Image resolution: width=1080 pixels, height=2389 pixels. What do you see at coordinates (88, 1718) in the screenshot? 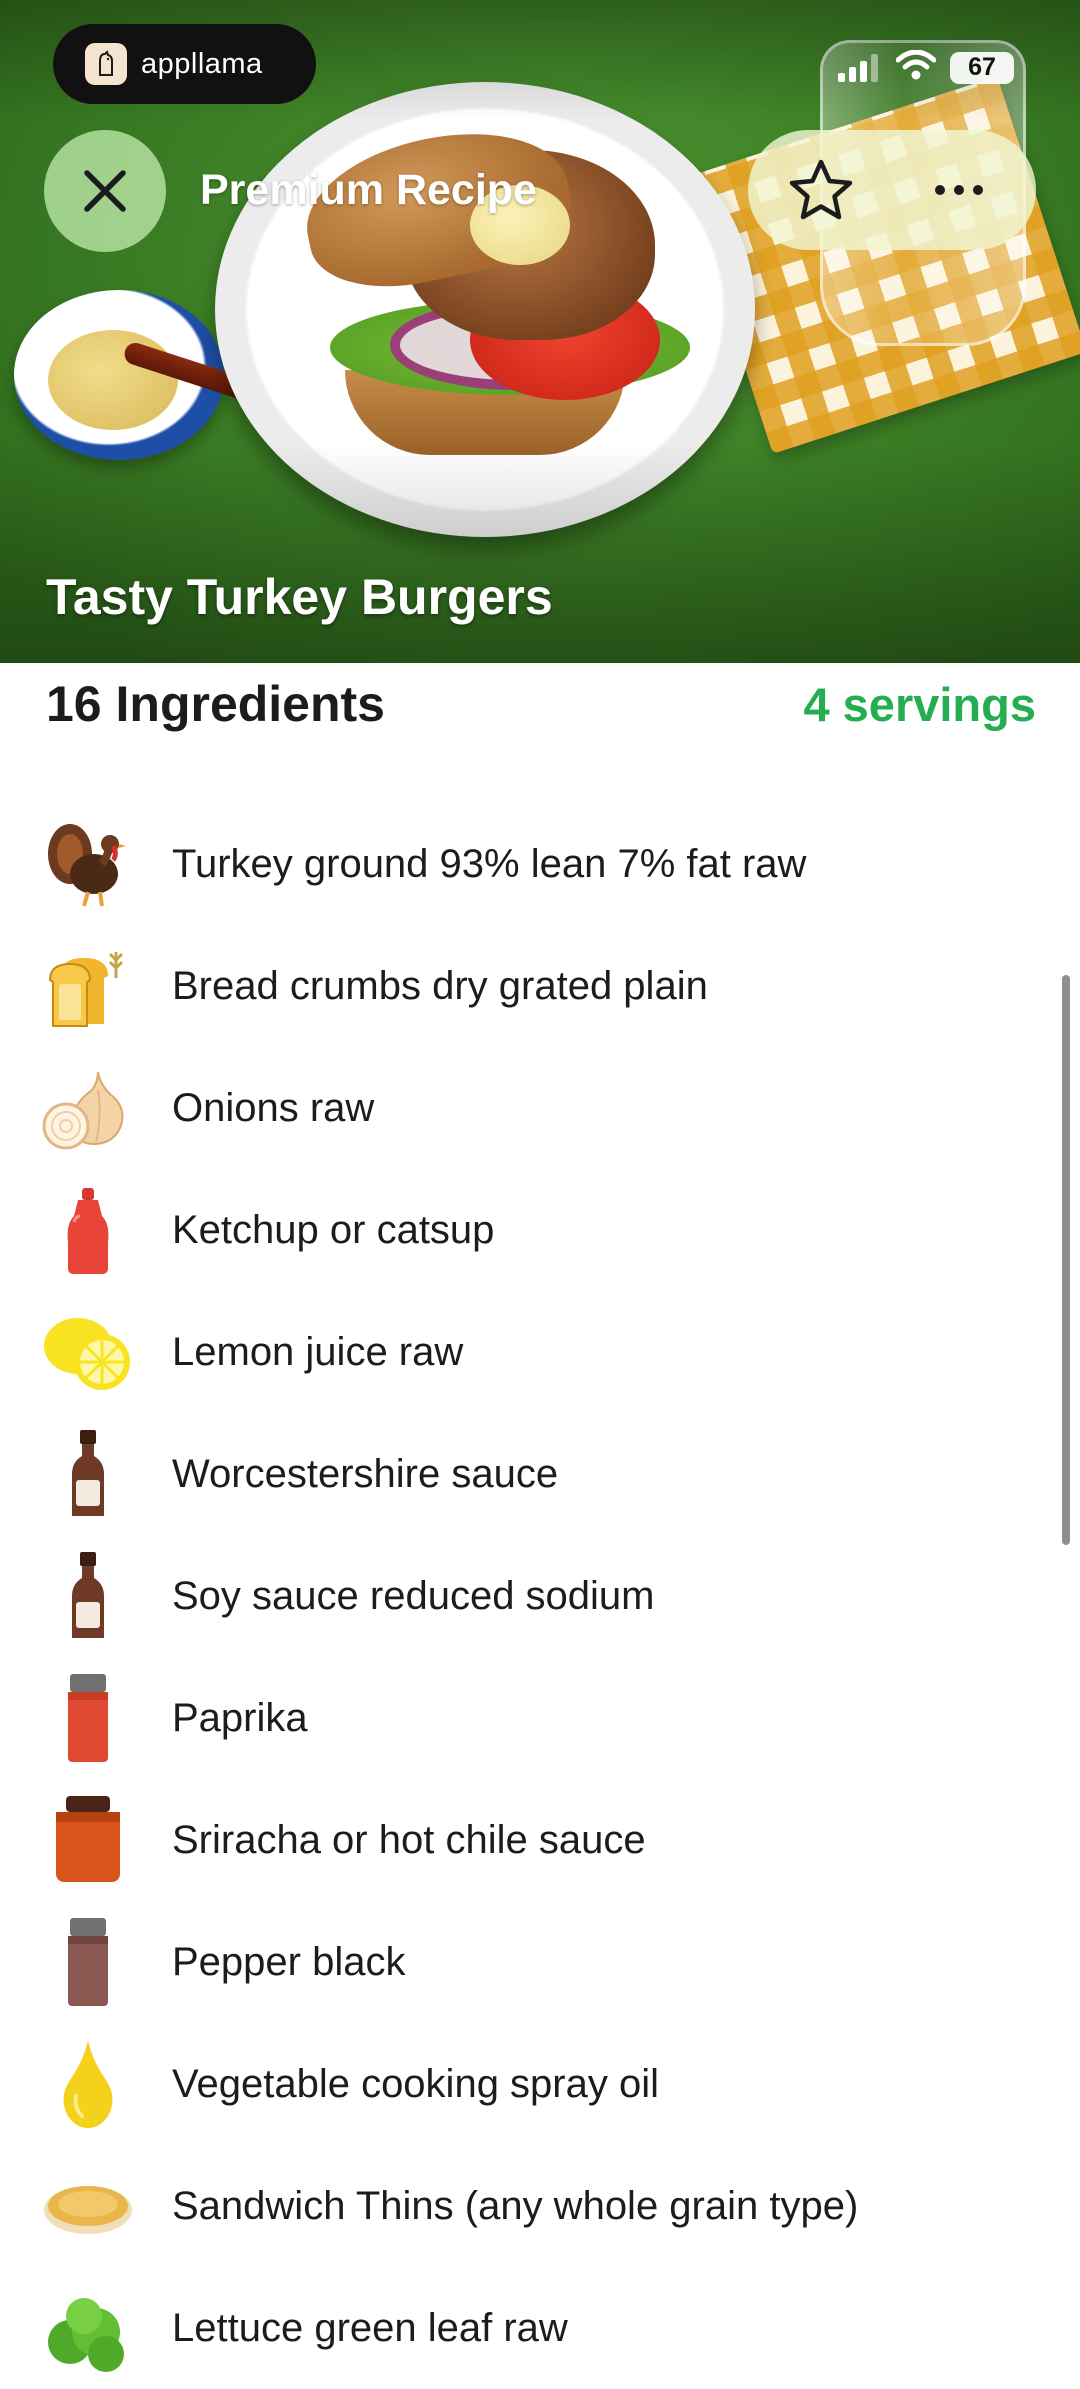
I see `paprika-jar-icon` at bounding box center [88, 1718].